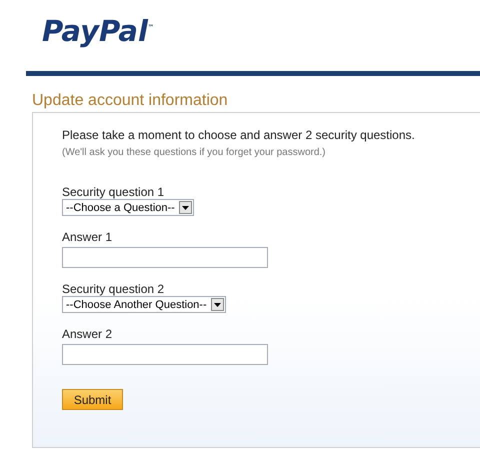 This screenshot has width=480, height=457. Describe the element at coordinates (87, 237) in the screenshot. I see `field-label: Answer 1` at that location.